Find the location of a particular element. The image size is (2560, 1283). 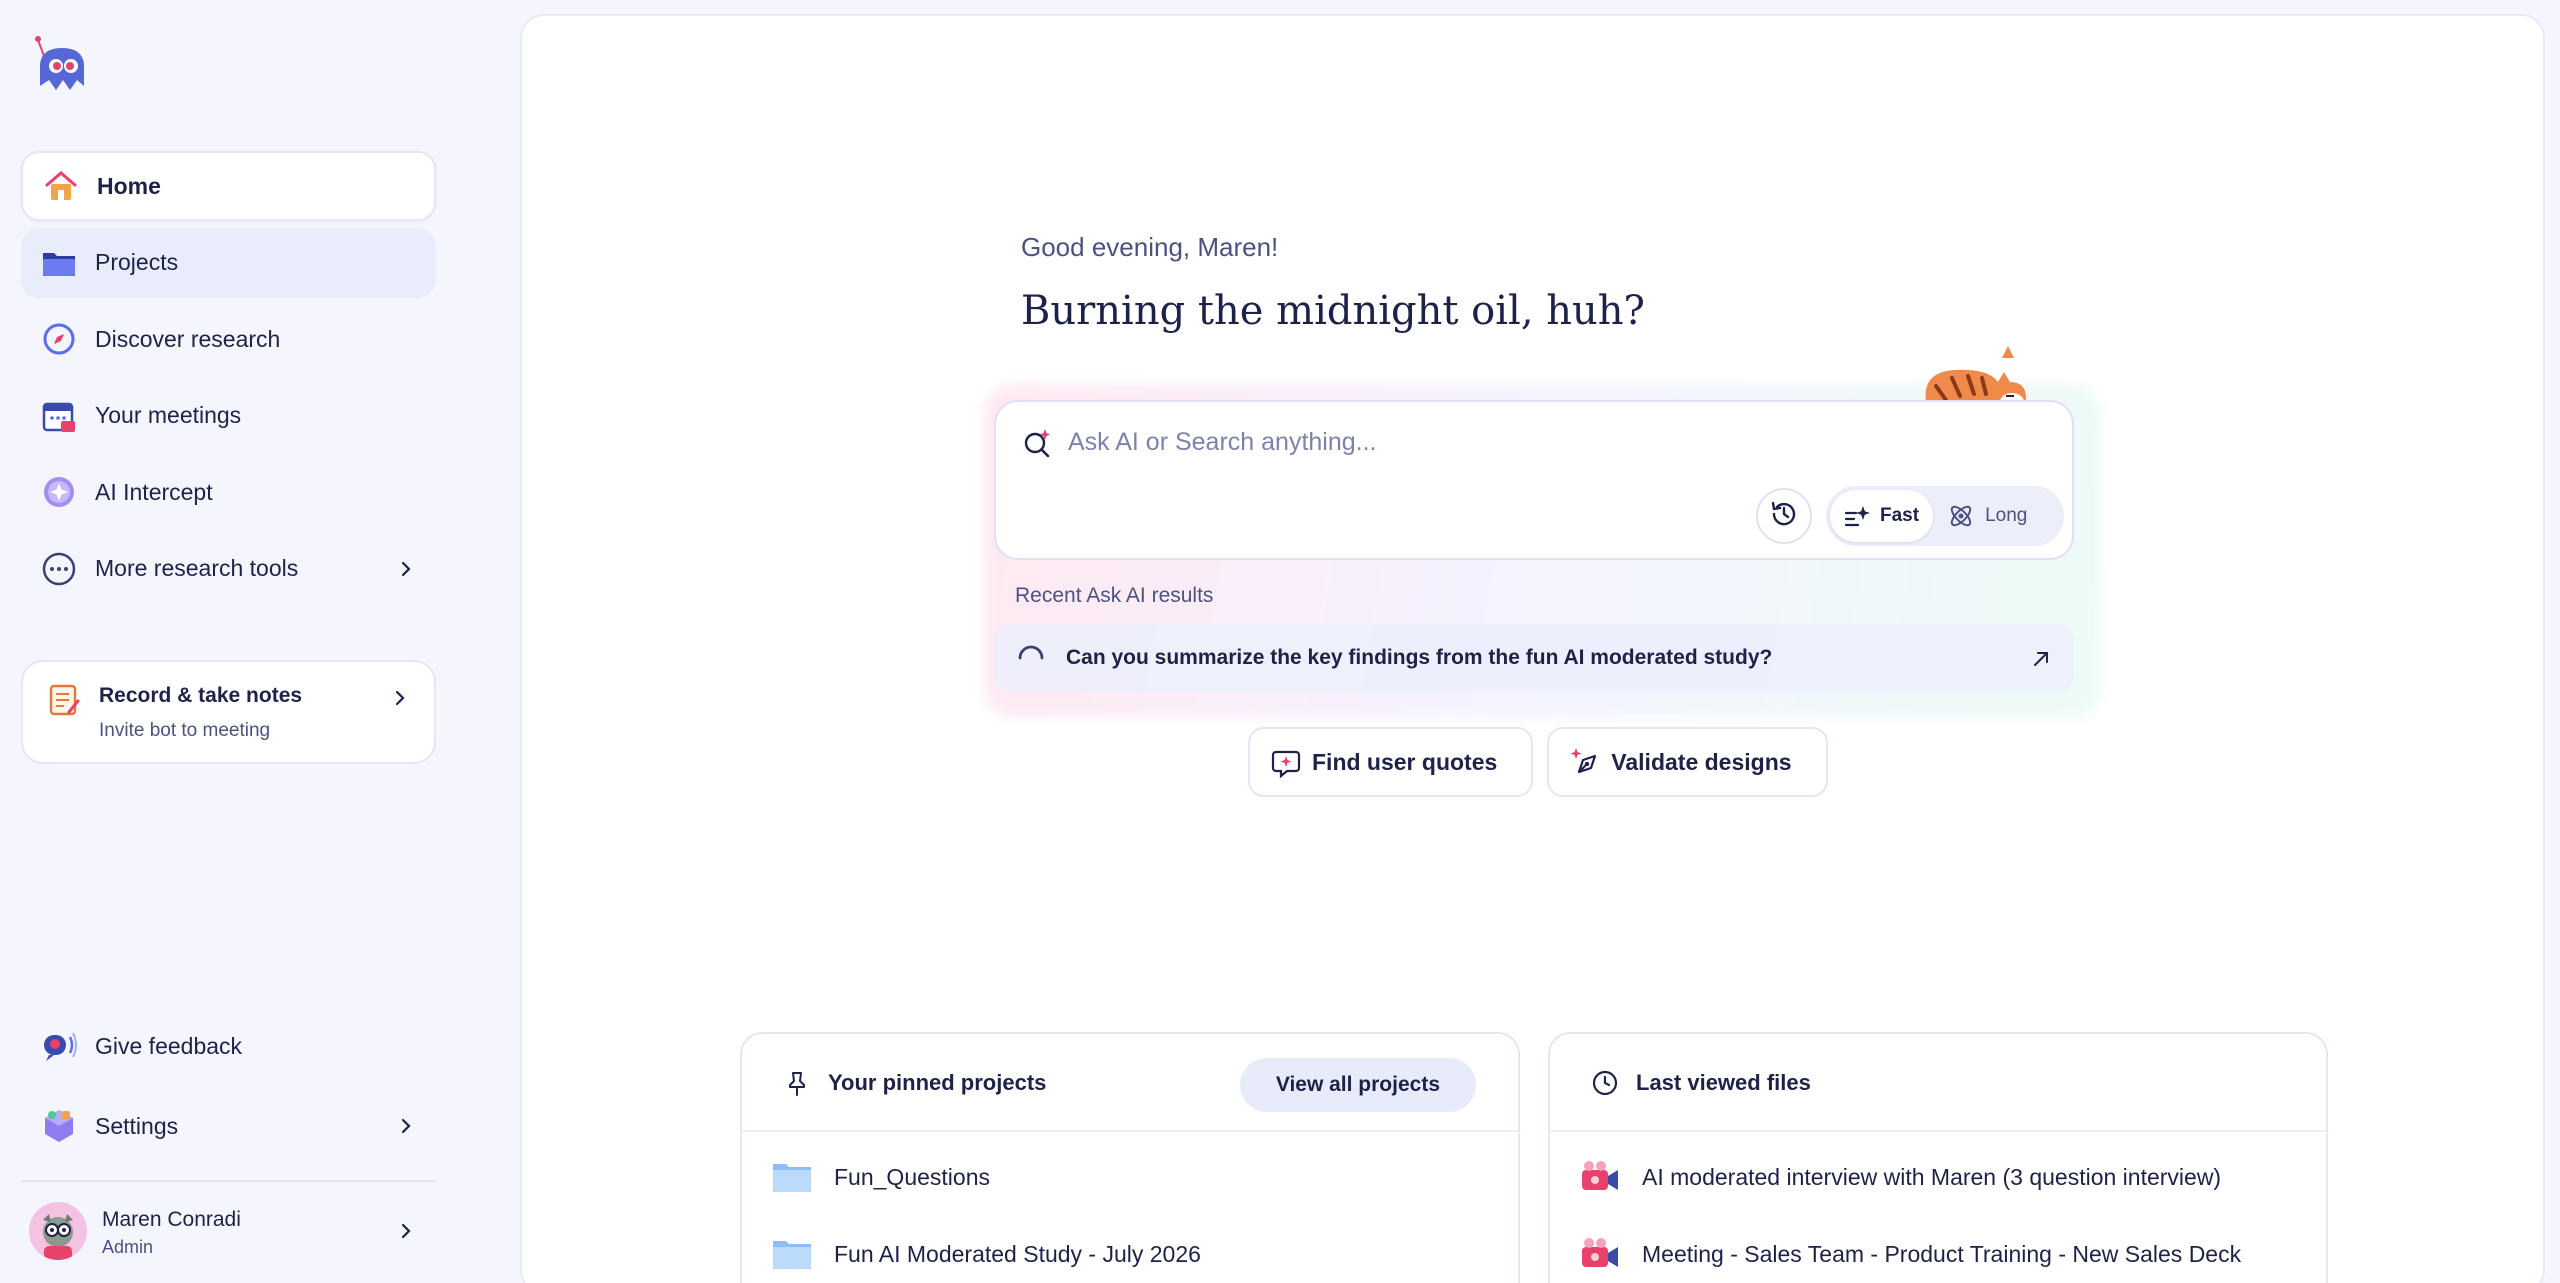

sidebar-item-label: AI Intercept is located at coordinates (154, 491).